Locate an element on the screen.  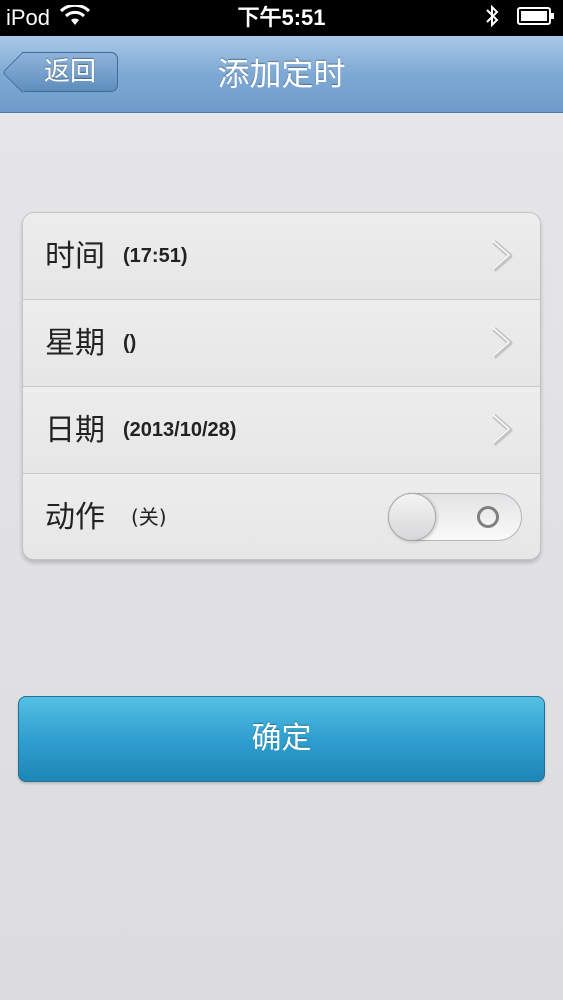
row-label: 时间 is located at coordinates (75, 256).